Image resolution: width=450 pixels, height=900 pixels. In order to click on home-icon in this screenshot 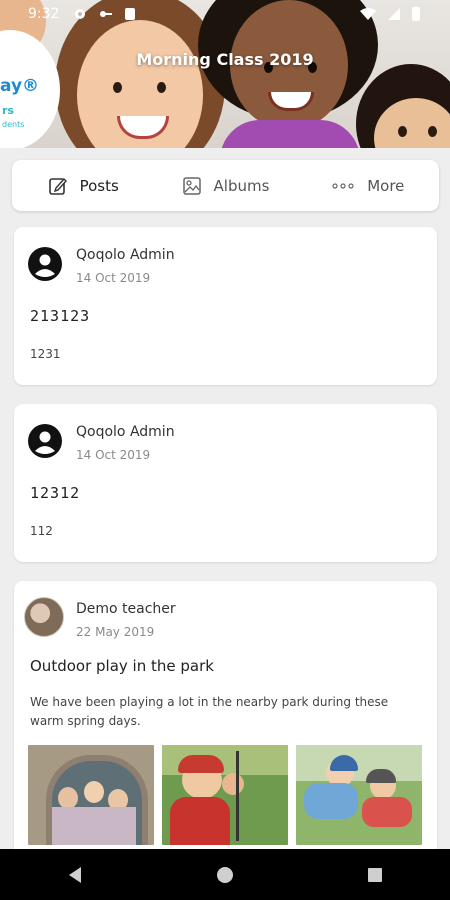, I will do `click(225, 874)`.